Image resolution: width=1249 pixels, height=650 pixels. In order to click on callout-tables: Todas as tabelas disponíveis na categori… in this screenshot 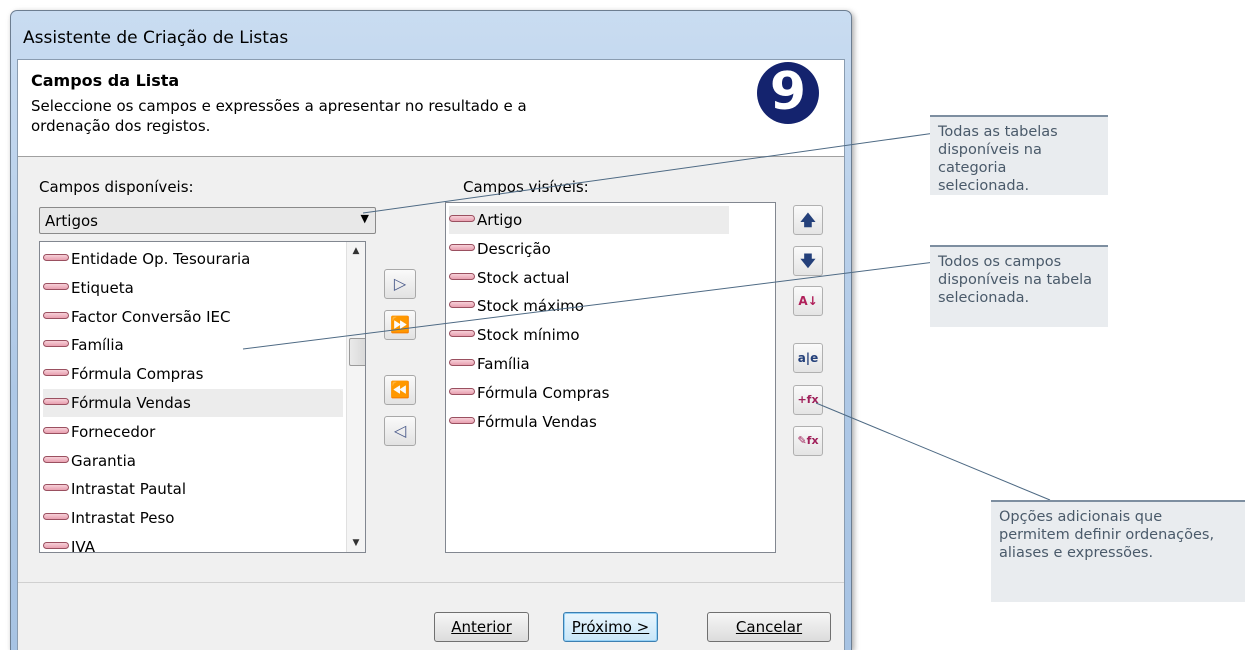, I will do `click(1019, 155)`.